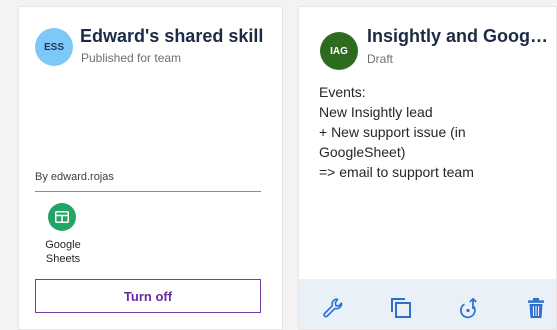 This screenshot has height=330, width=557. I want to click on google-sheets-icon, so click(62, 217).